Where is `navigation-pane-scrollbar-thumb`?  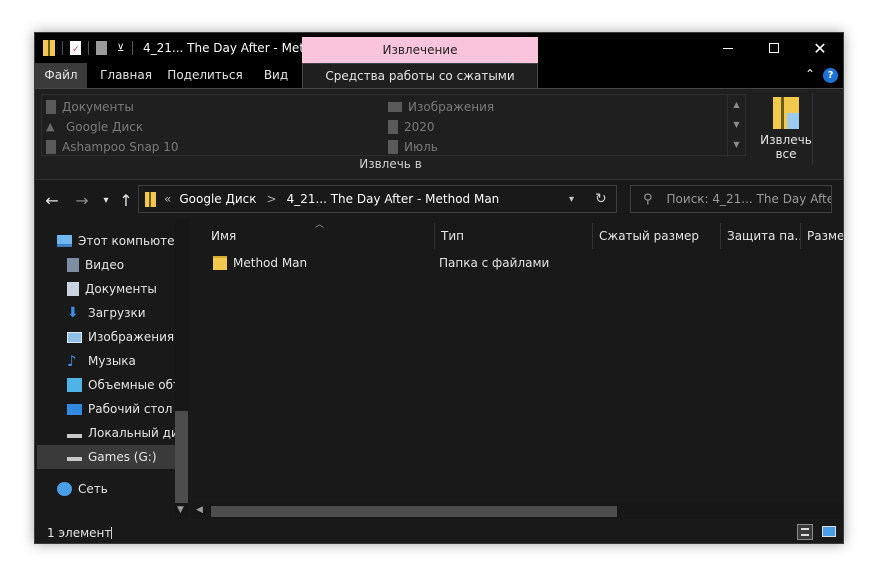 navigation-pane-scrollbar-thumb is located at coordinates (181, 457).